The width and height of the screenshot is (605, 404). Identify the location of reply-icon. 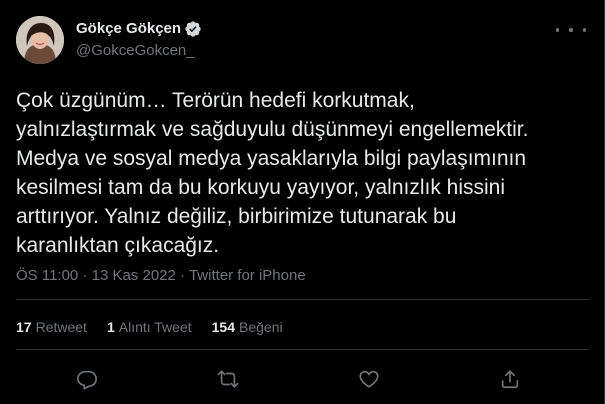
(87, 380).